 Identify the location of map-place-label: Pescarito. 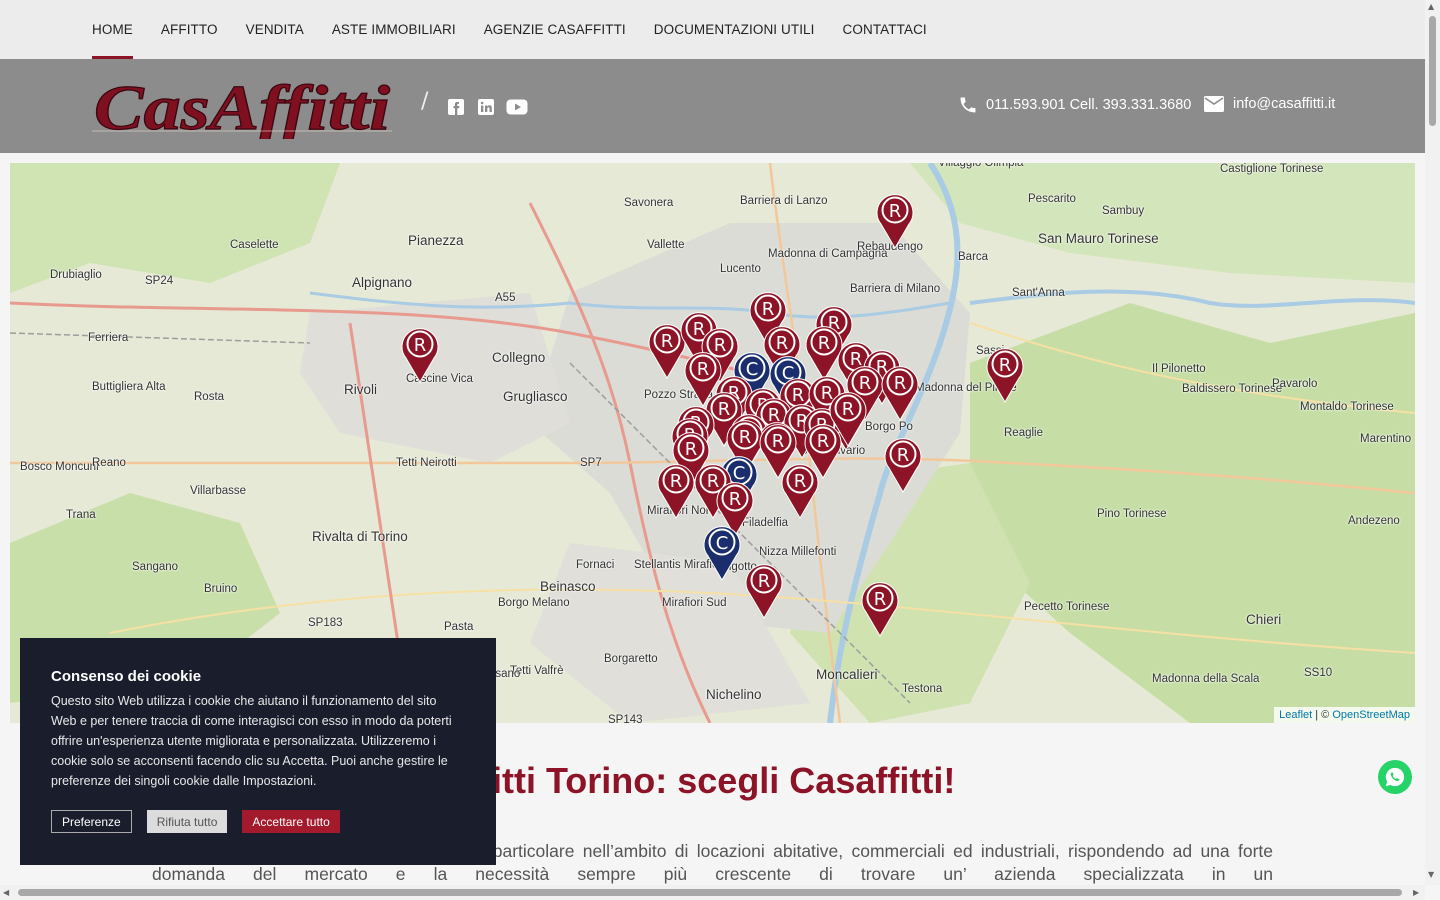
(1052, 199).